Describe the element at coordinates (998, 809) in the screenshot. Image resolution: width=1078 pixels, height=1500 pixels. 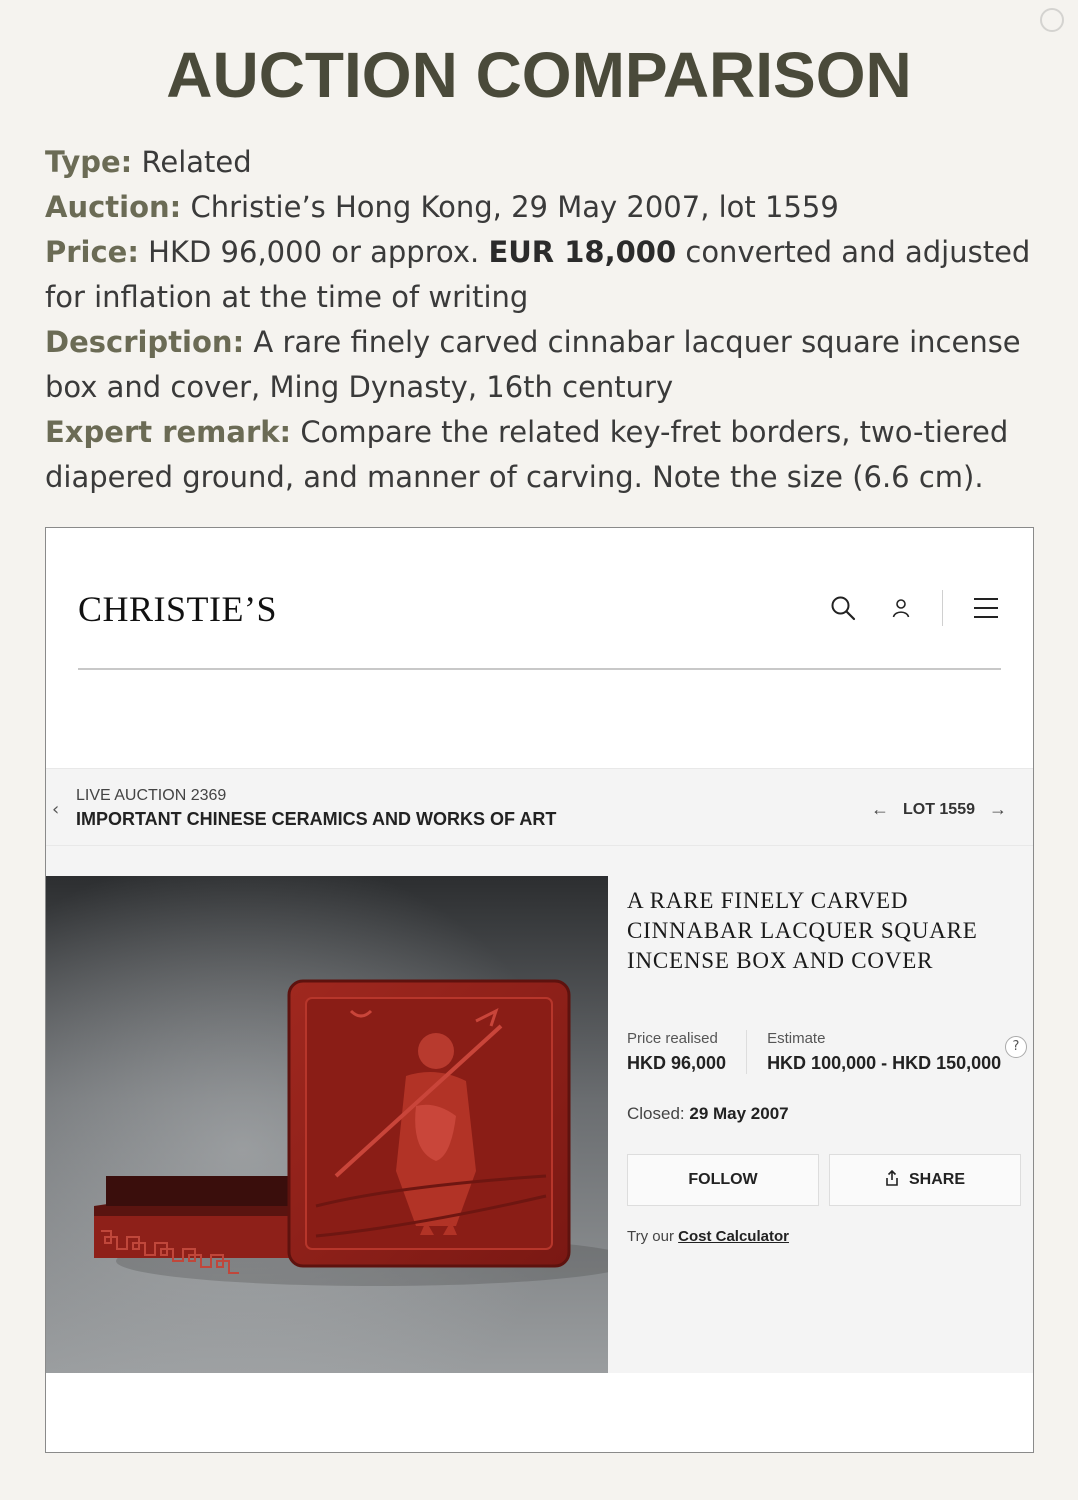
I see `next-lot-arrow-icon: →` at that location.